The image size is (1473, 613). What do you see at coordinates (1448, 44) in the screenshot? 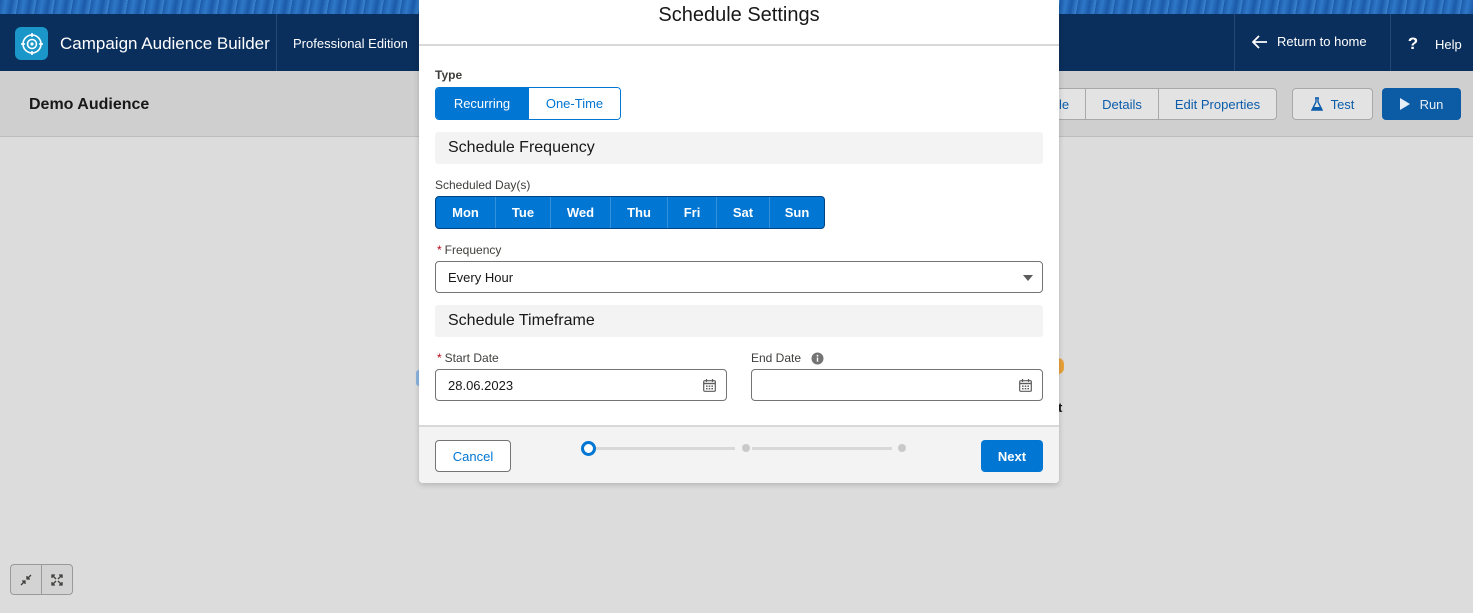
I see `help-label: Help` at bounding box center [1448, 44].